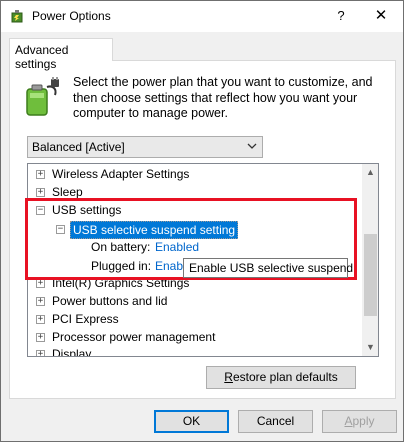 This screenshot has width=404, height=442. I want to click on restore-plan-defaults-button: Restore plan defaults, so click(281, 377).